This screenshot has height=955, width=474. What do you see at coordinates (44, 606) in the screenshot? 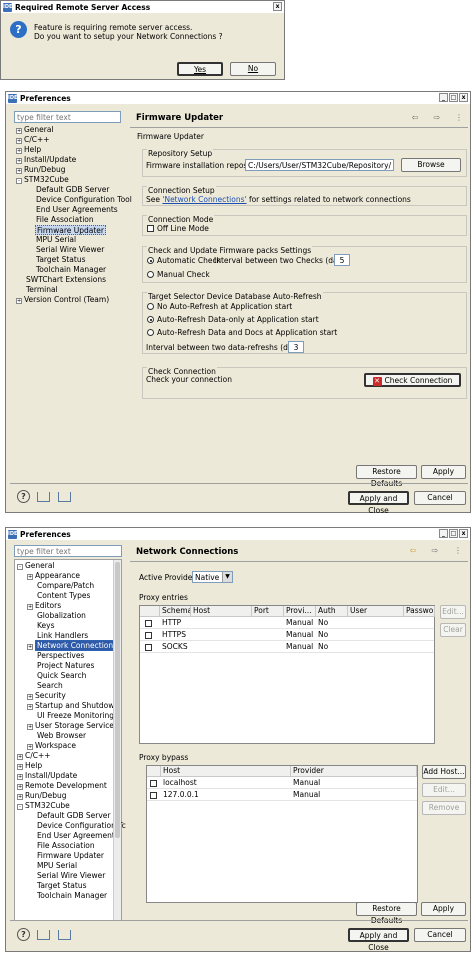
I see `tree-item-editors: + Editors` at bounding box center [44, 606].